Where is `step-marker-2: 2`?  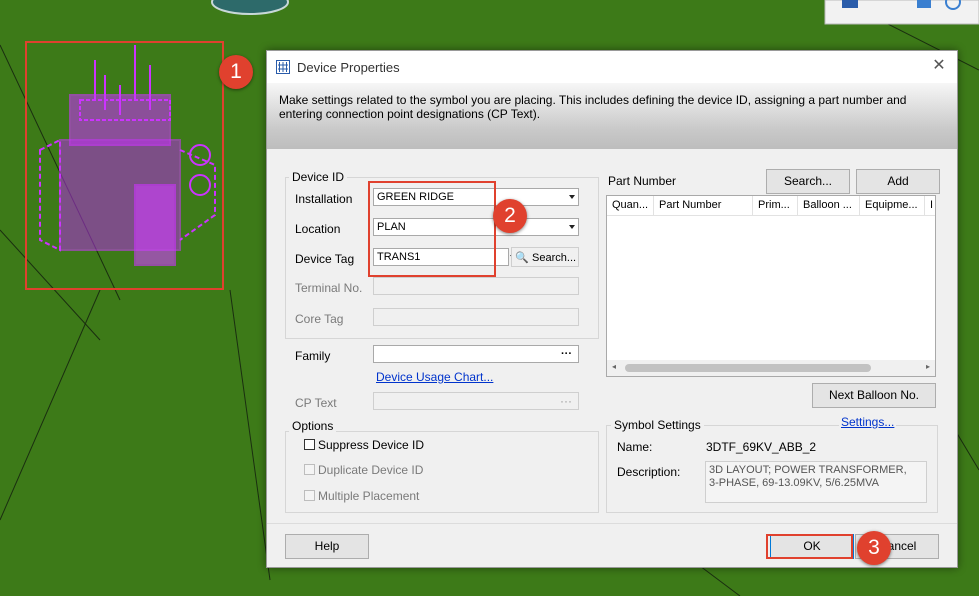 step-marker-2: 2 is located at coordinates (510, 216).